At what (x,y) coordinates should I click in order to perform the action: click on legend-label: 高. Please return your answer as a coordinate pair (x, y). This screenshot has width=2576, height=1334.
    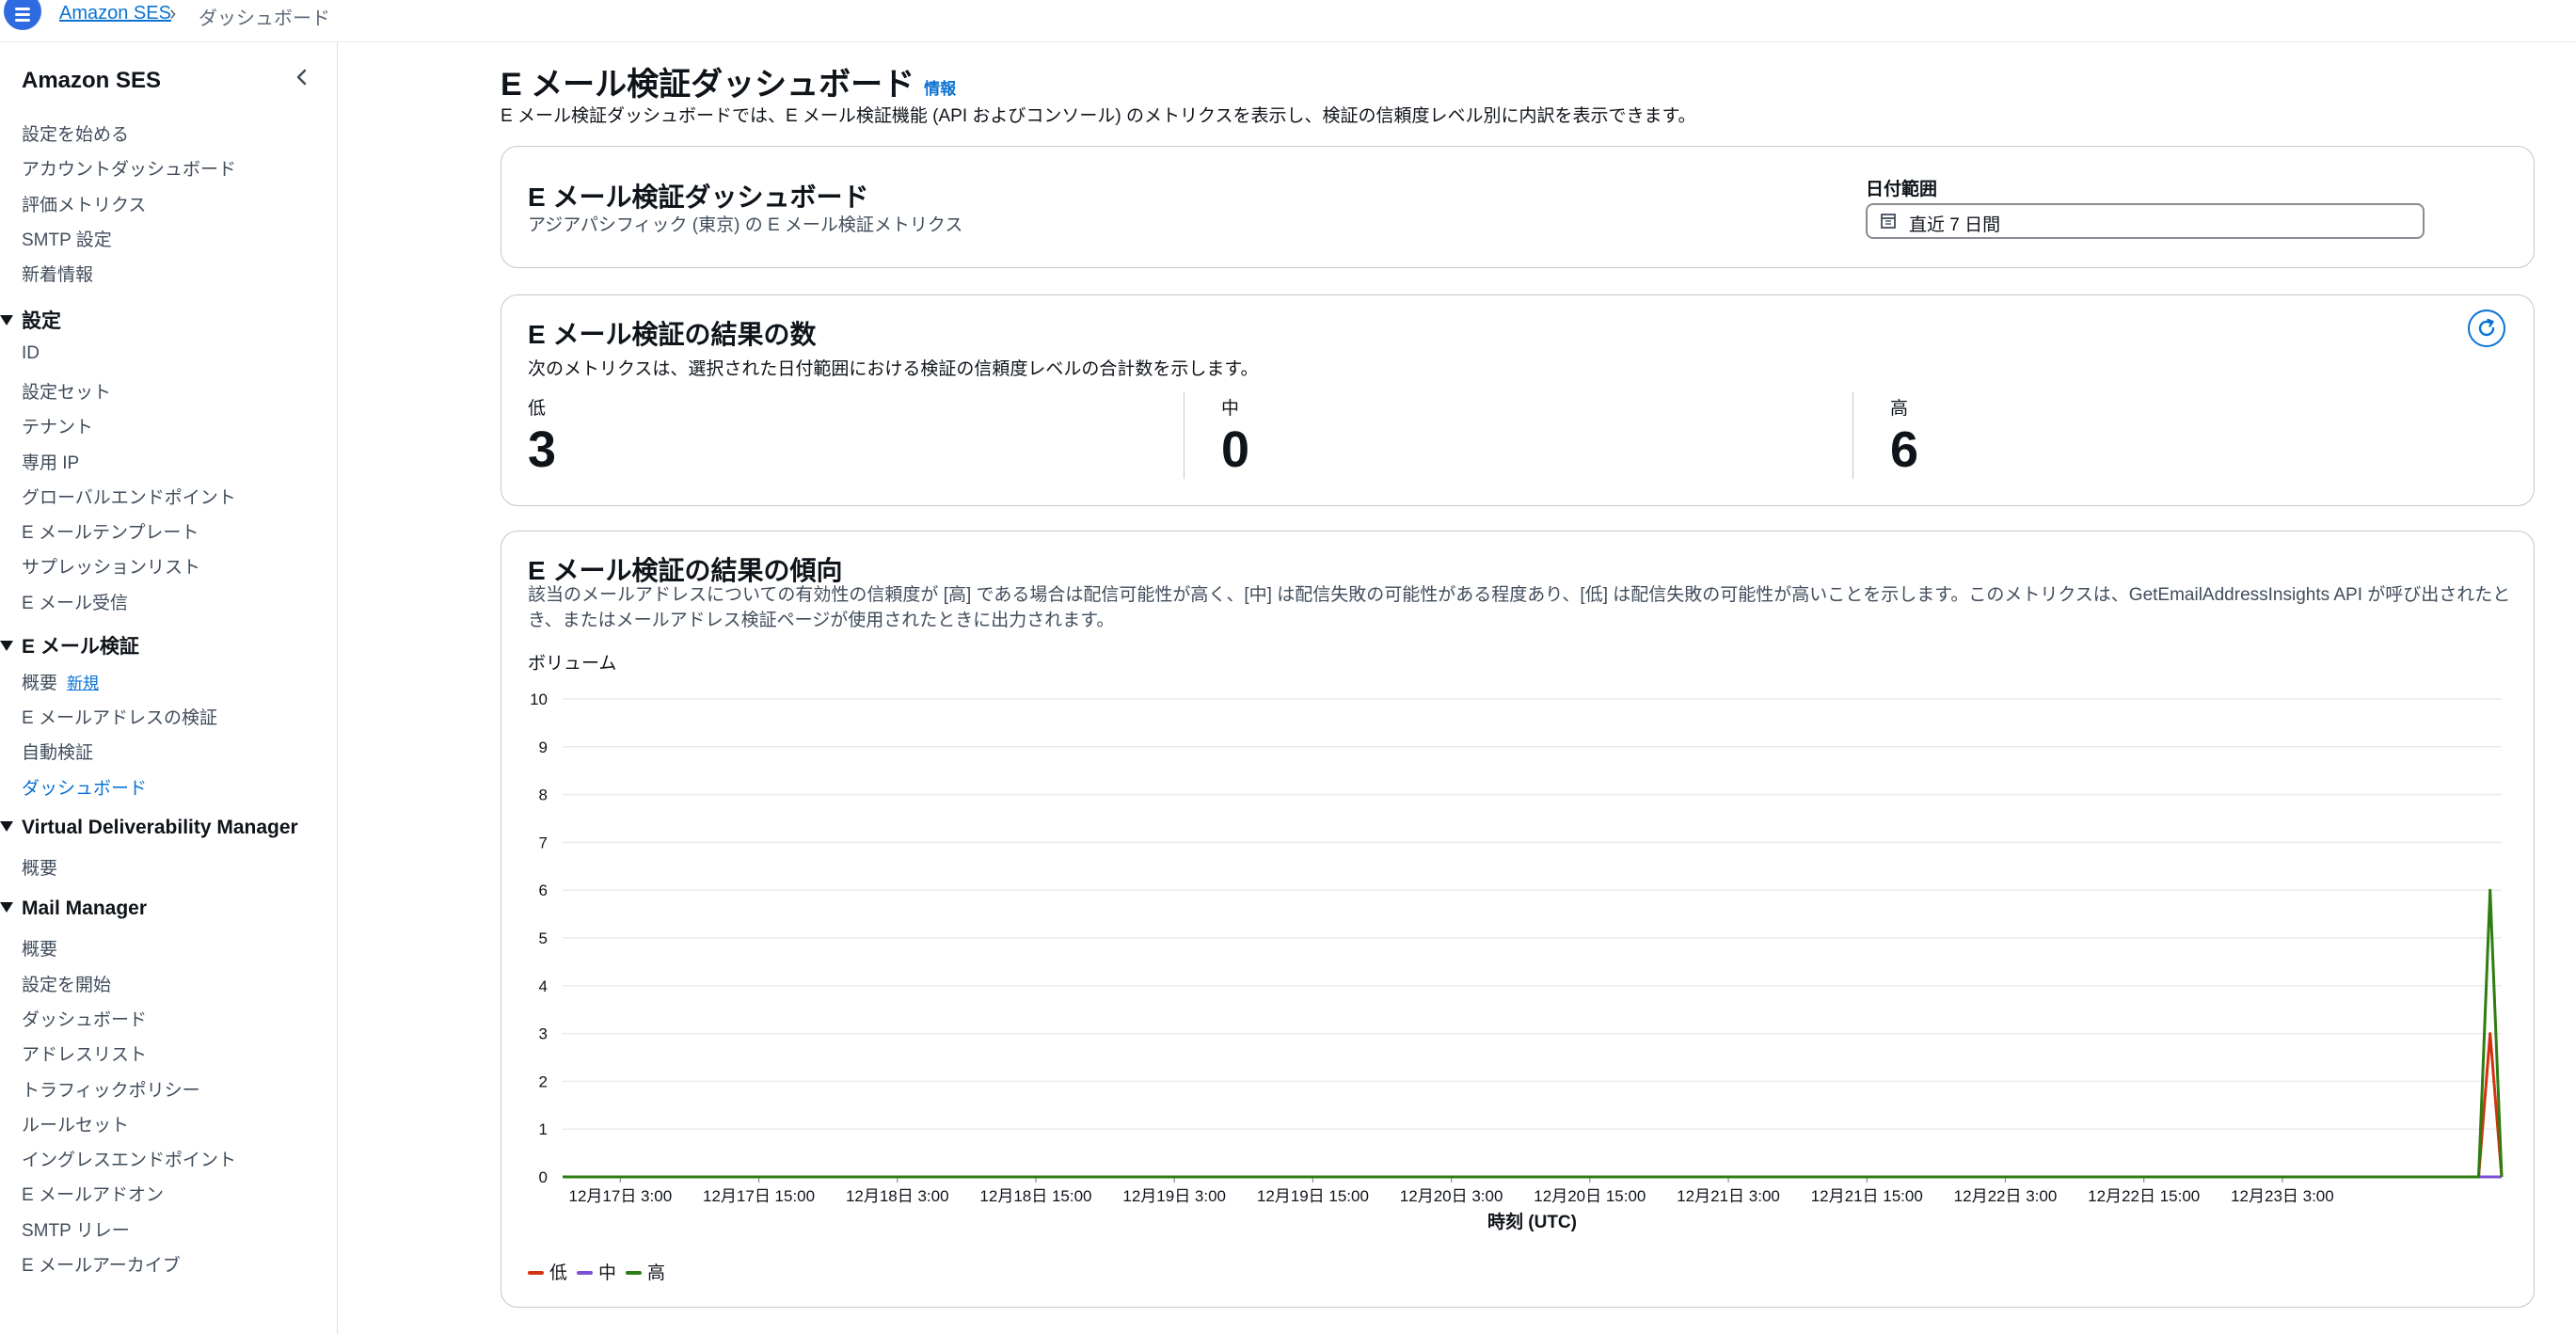
    Looking at the image, I should click on (657, 1273).